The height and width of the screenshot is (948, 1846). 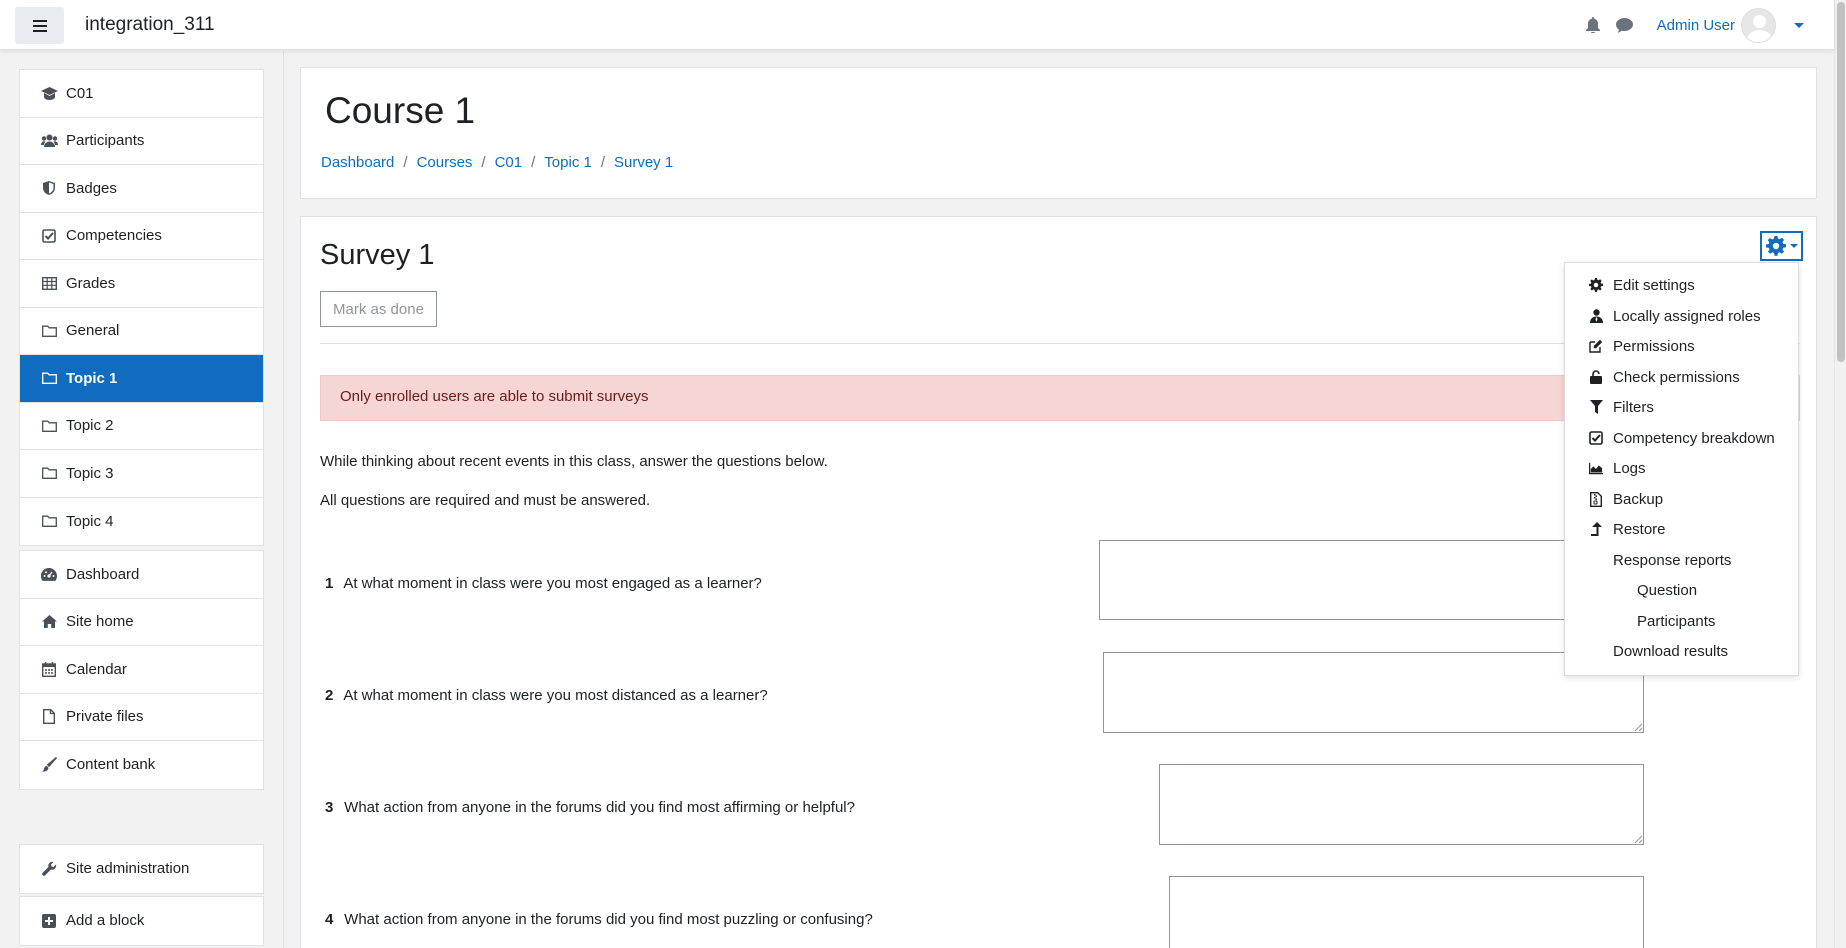 I want to click on actions-menu-button, so click(x=1781, y=246).